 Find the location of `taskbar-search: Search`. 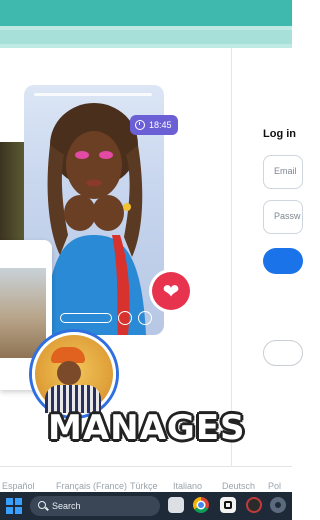

taskbar-search: Search is located at coordinates (95, 506).